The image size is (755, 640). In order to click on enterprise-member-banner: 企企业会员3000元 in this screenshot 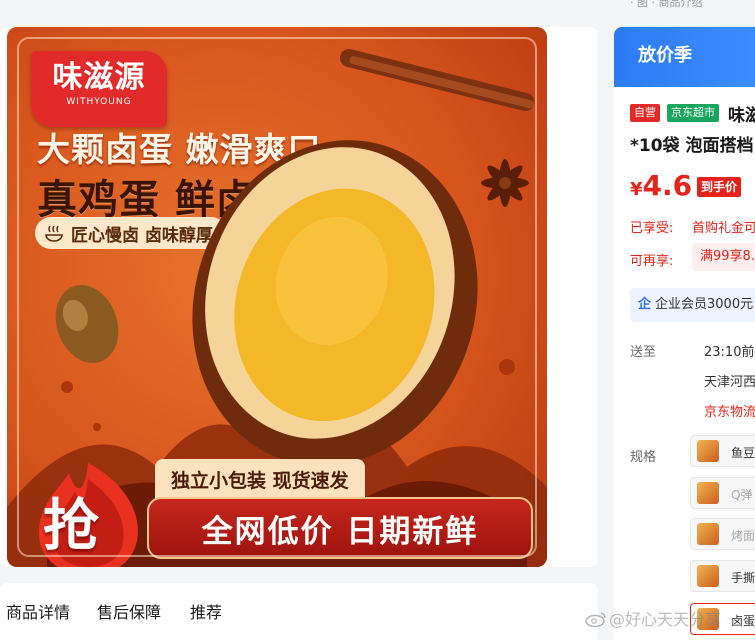, I will do `click(692, 305)`.